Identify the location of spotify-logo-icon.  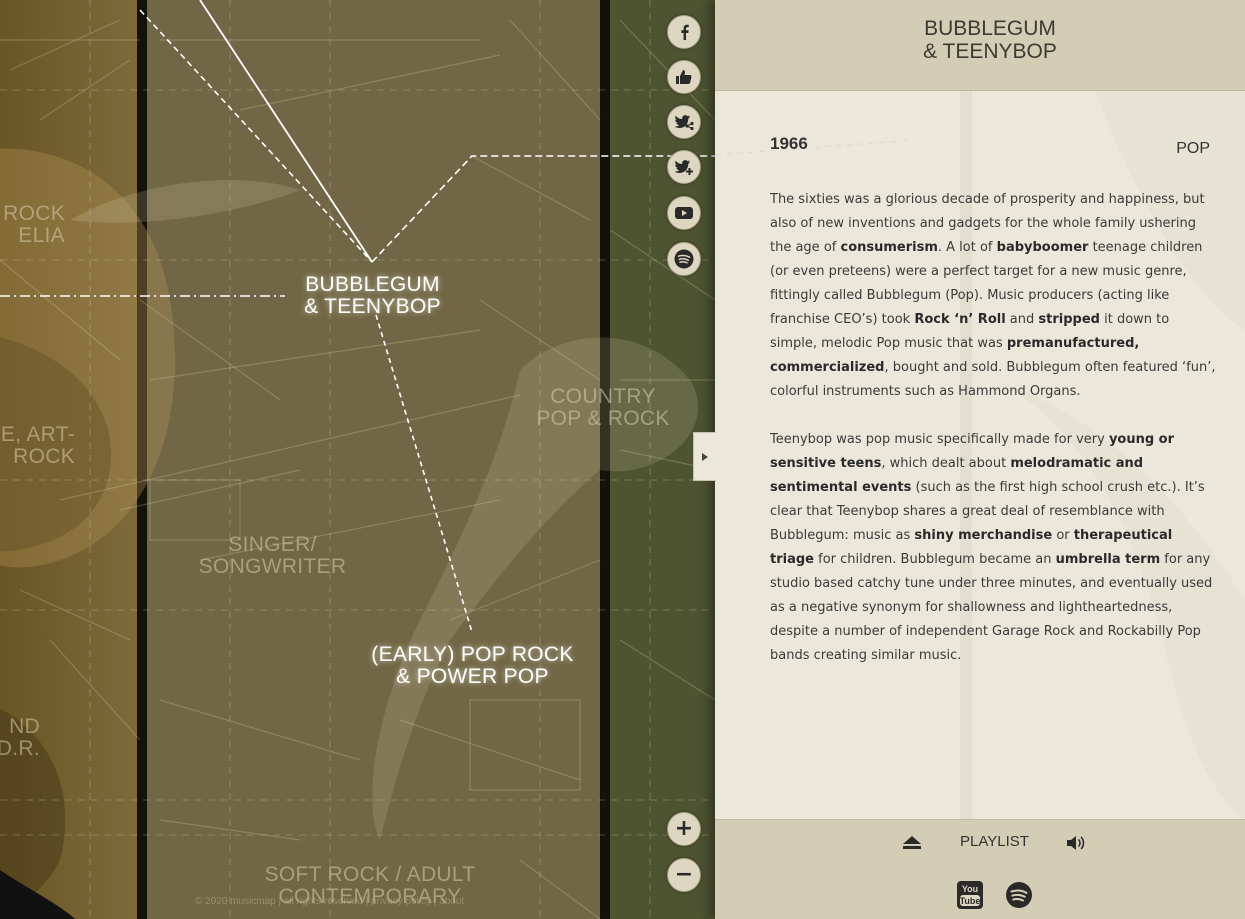
(1019, 895).